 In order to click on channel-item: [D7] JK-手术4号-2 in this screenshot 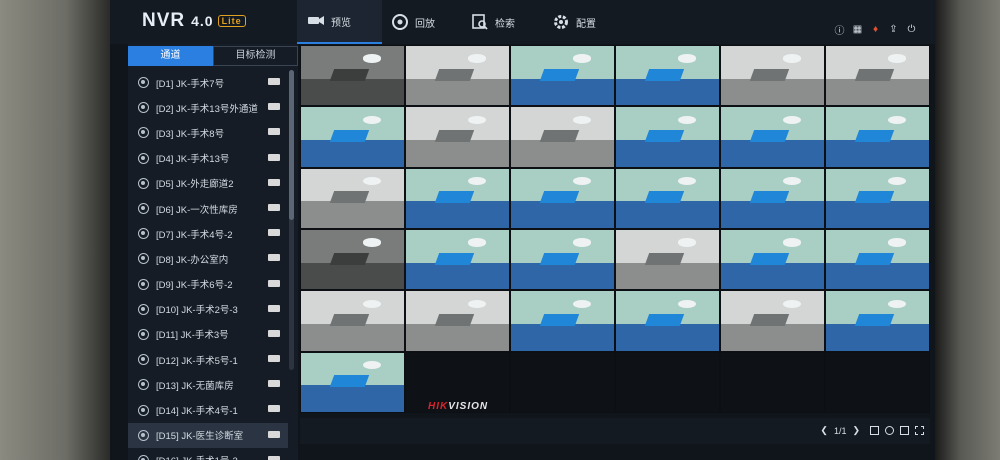, I will do `click(208, 233)`.